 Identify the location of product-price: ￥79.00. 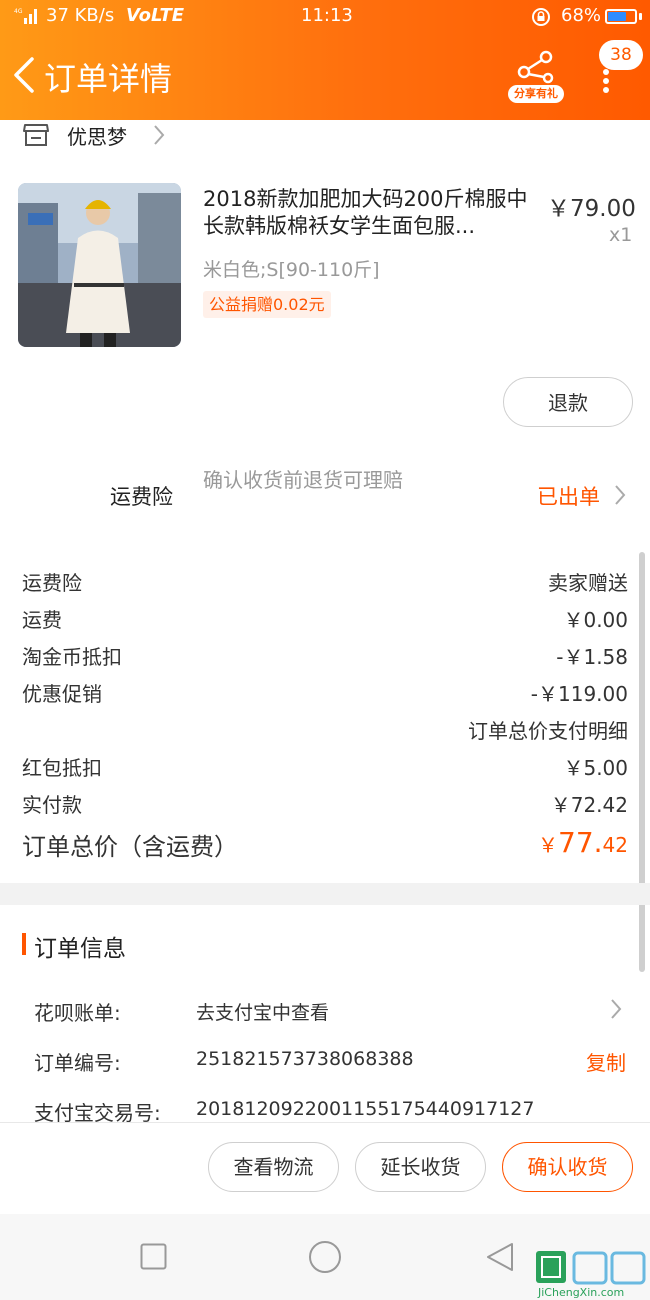
(591, 209).